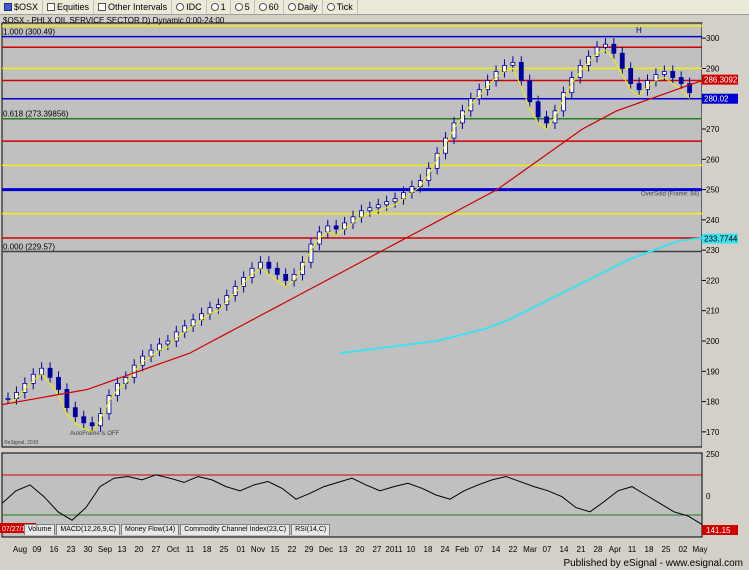 The height and width of the screenshot is (570, 749). Describe the element at coordinates (303, 7) in the screenshot. I see `interval-daily-button: Daily` at that location.